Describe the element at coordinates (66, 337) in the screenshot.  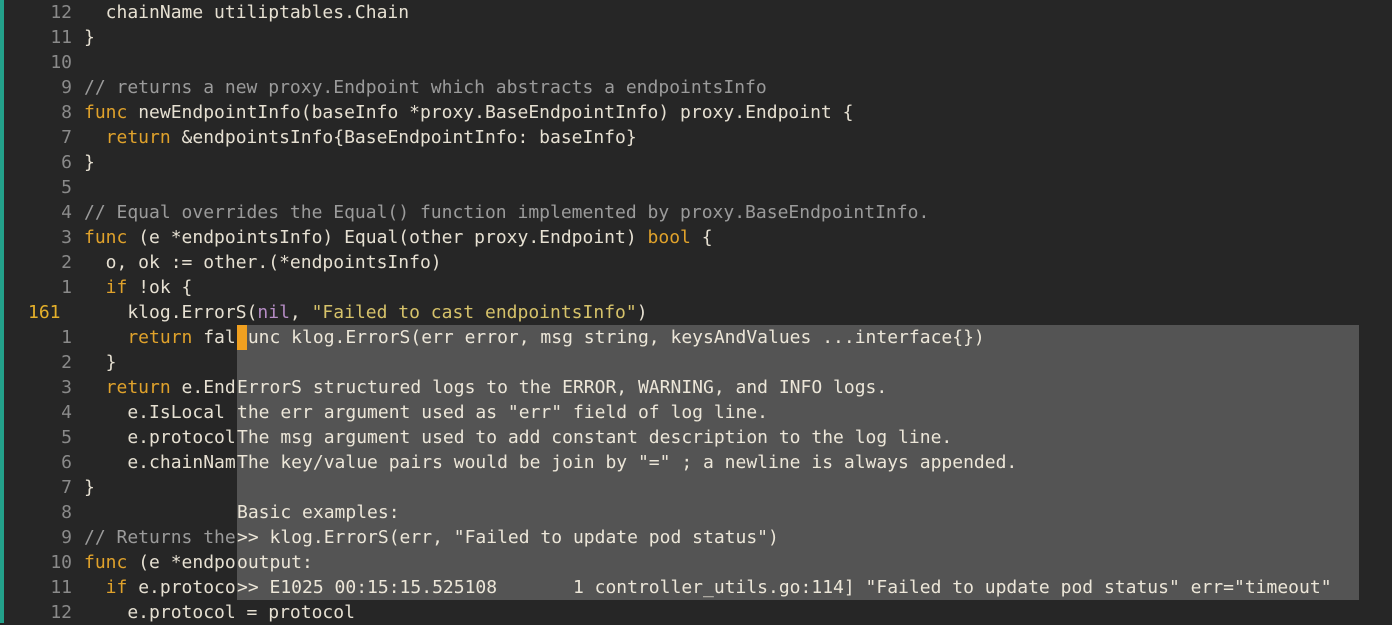
I see `line-number: 1` at that location.